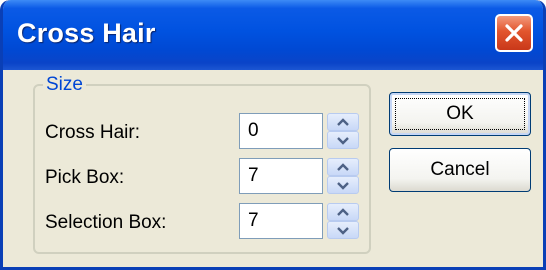 Image resolution: width=546 pixels, height=270 pixels. I want to click on selection-box-increment-button, so click(343, 212).